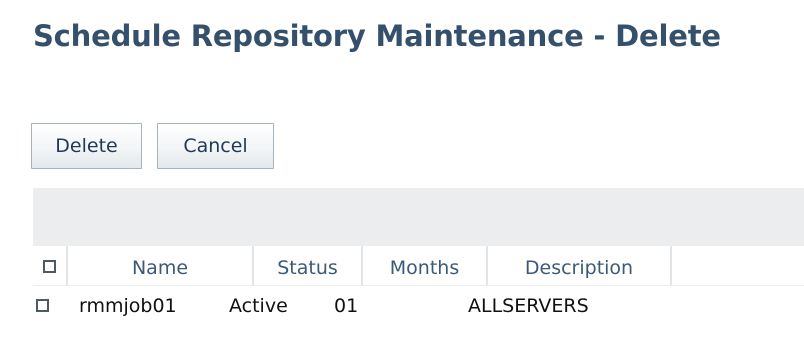 The image size is (804, 348). I want to click on column-header-description: Description, so click(580, 265).